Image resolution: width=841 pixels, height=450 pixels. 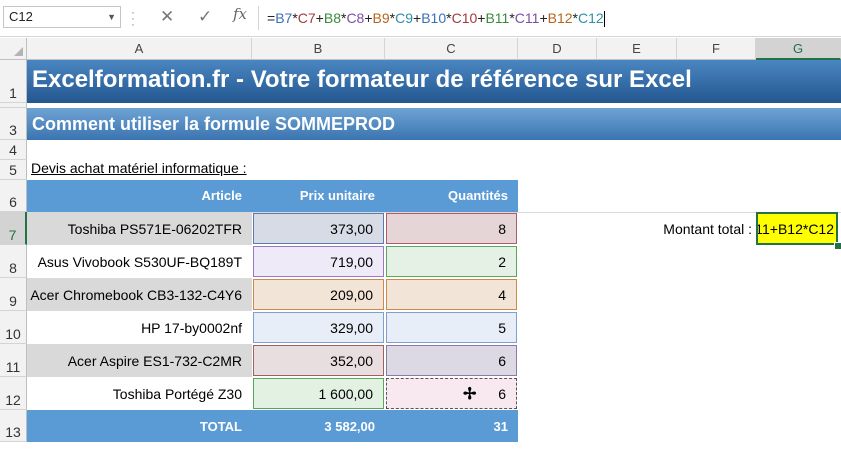 What do you see at coordinates (13, 170) in the screenshot?
I see `row-header-5: 5` at bounding box center [13, 170].